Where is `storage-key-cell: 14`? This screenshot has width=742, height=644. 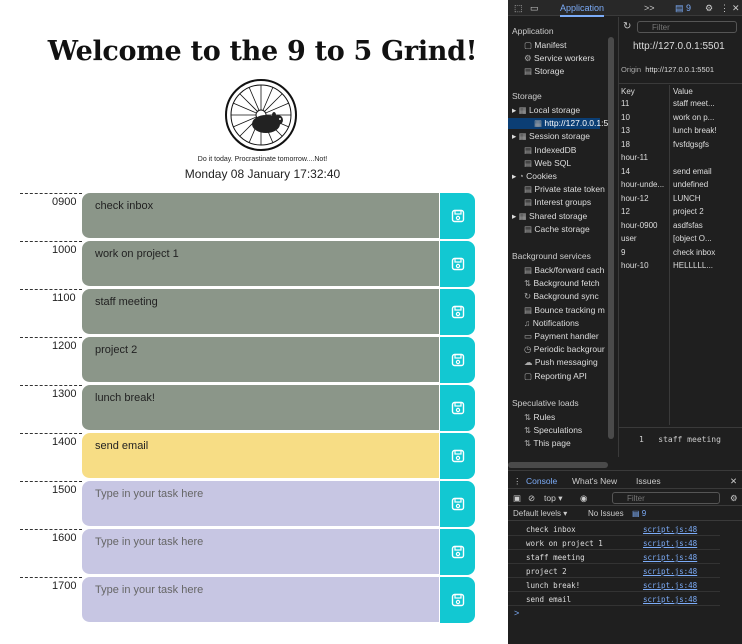 storage-key-cell: 14 is located at coordinates (644, 171).